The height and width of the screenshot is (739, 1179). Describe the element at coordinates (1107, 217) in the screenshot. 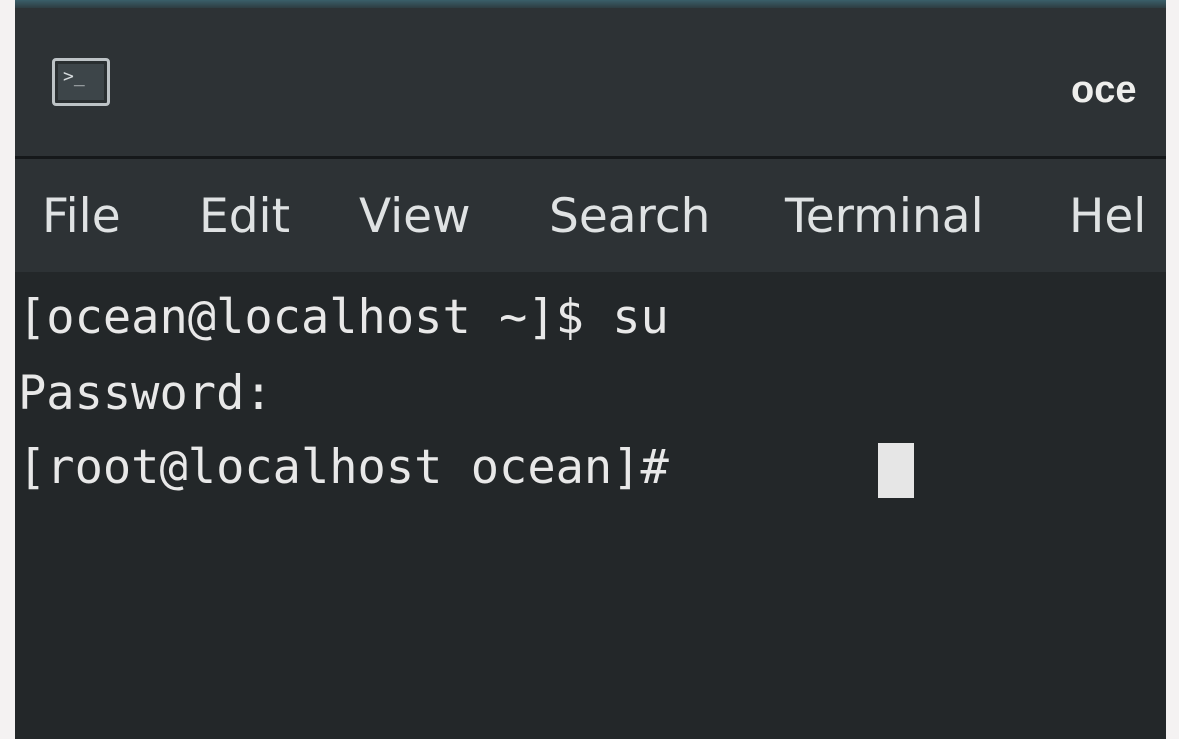

I see `menu-help: Hel` at that location.